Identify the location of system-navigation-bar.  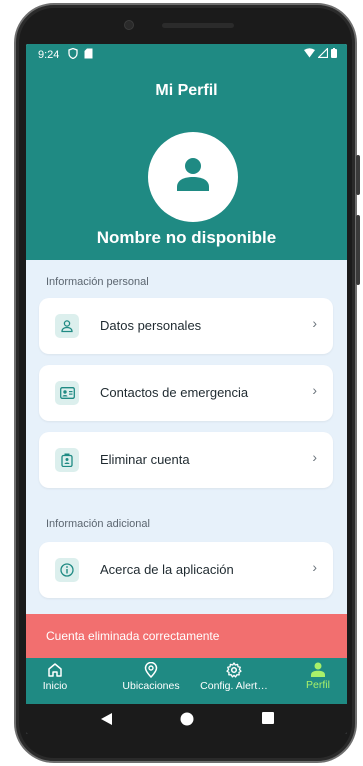
(186, 719).